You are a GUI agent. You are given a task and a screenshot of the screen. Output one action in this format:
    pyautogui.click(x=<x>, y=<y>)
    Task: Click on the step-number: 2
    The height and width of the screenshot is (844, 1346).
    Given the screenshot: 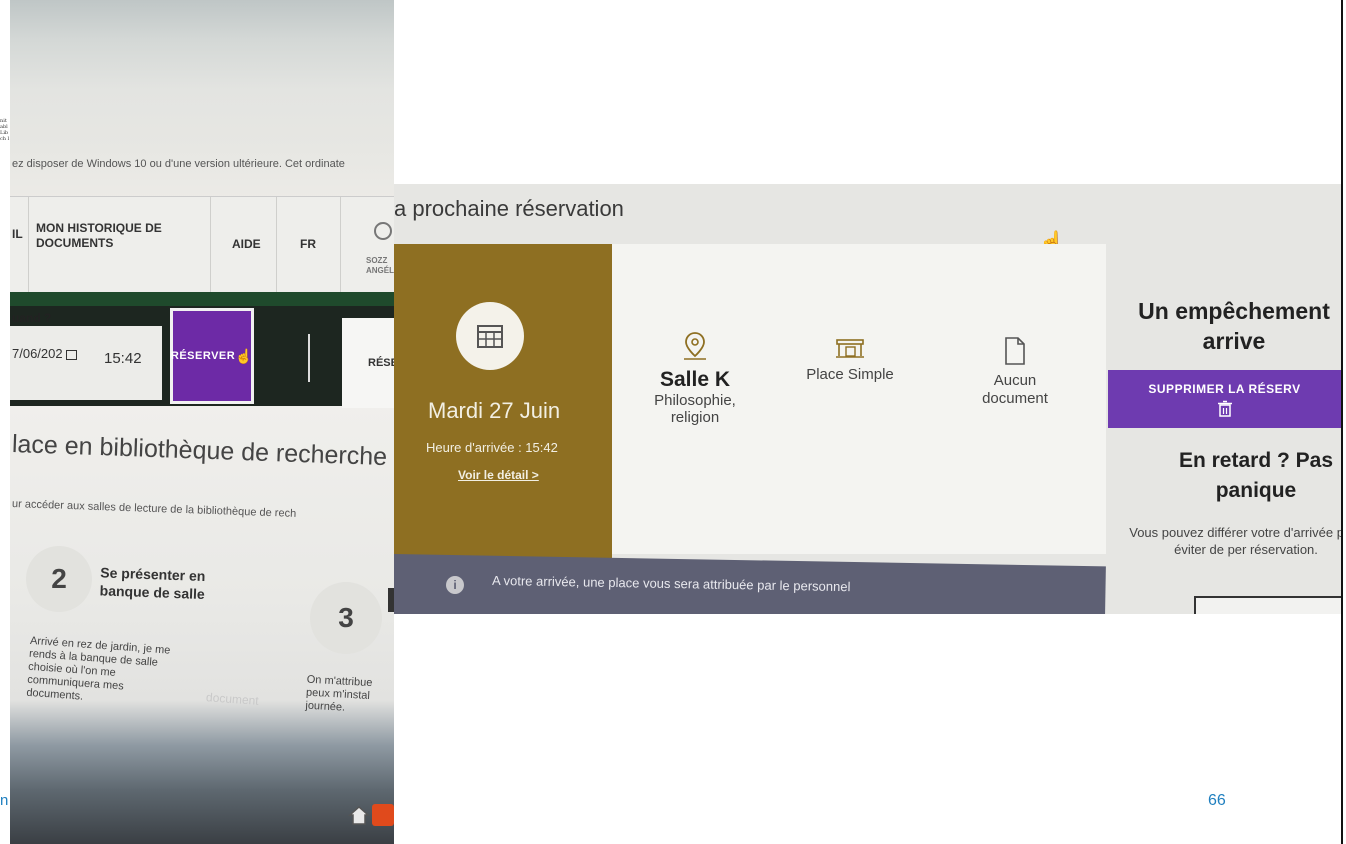 What is the action you would take?
    pyautogui.click(x=59, y=579)
    